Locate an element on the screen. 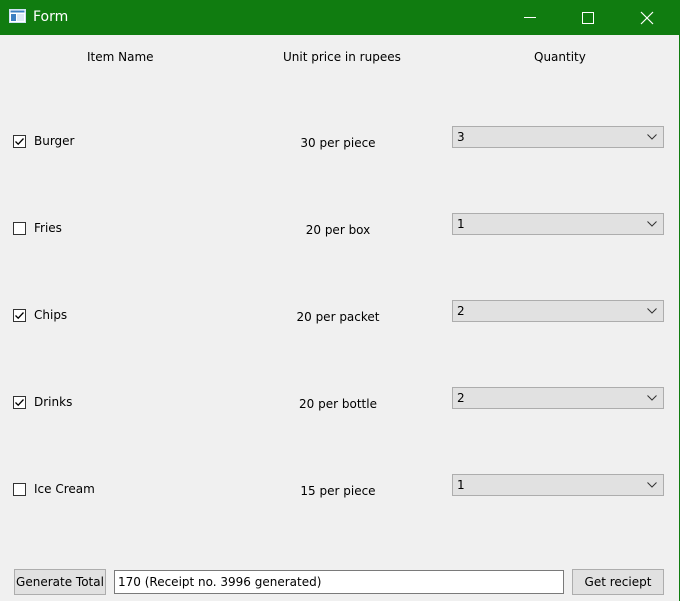  item-row-chips: Chips 20 per packet 2 is located at coordinates (340, 314).